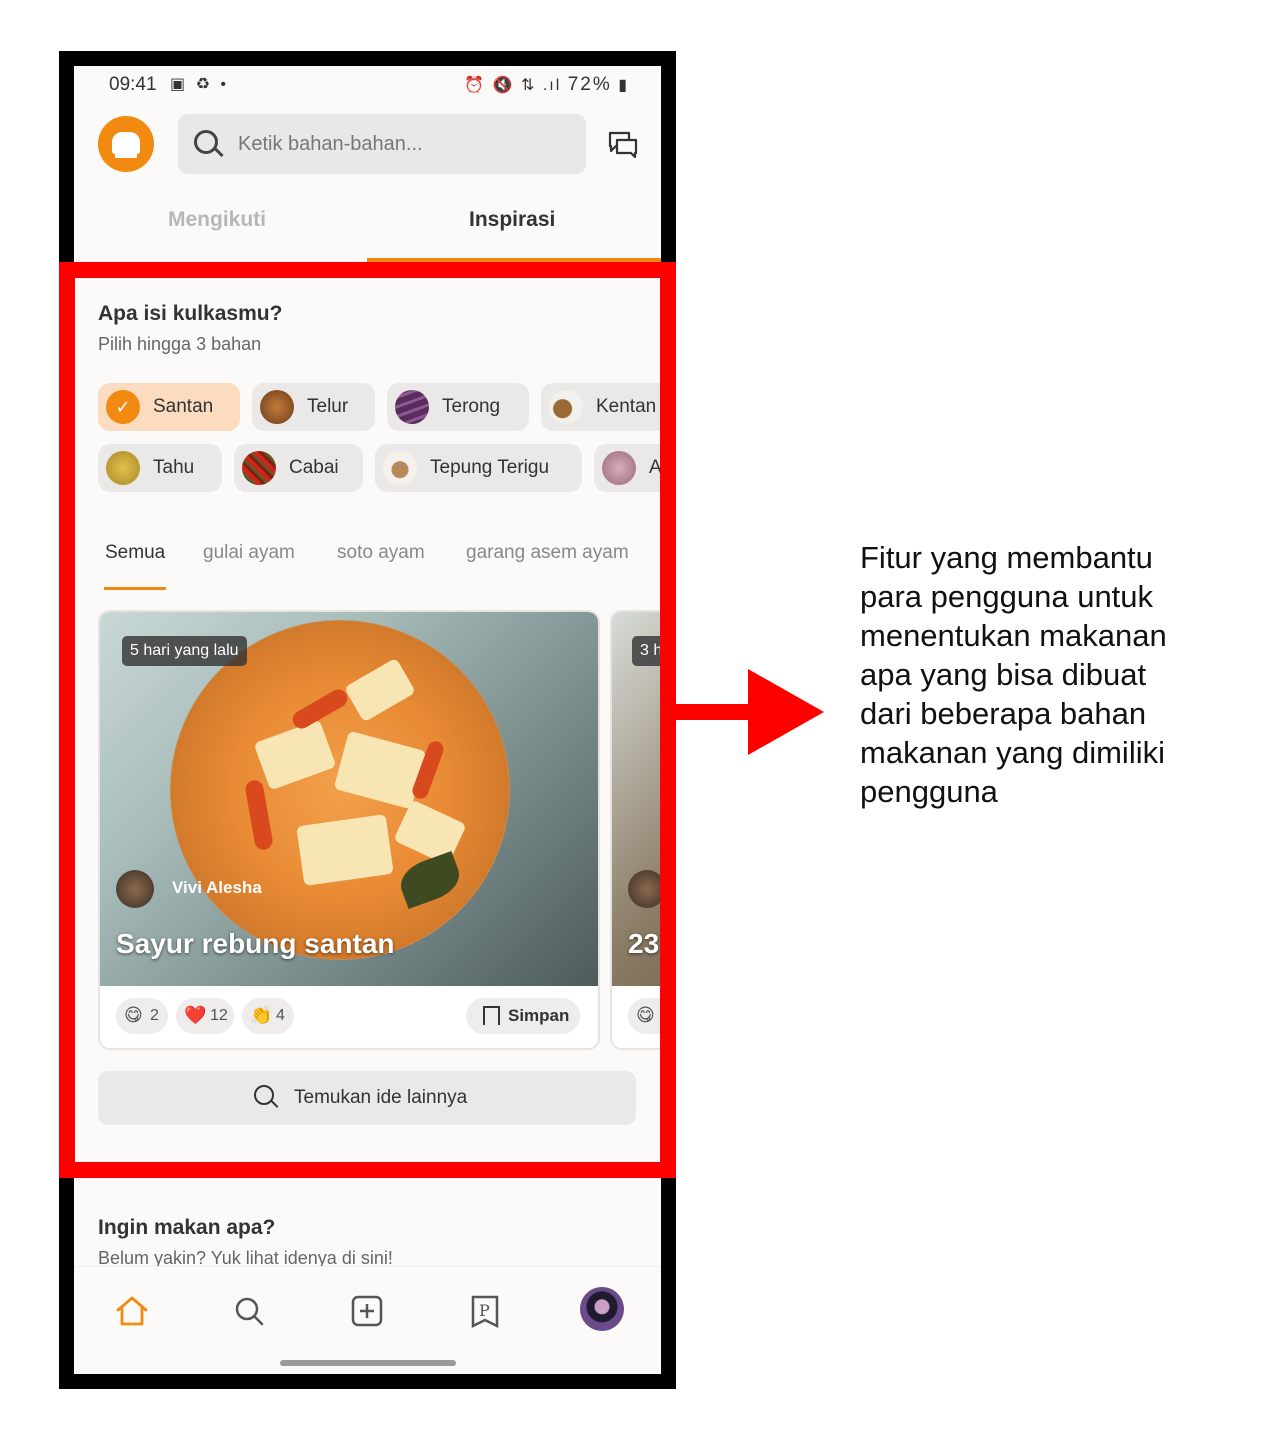 The width and height of the screenshot is (1274, 1440). I want to click on battery-level: 72%, so click(589, 84).